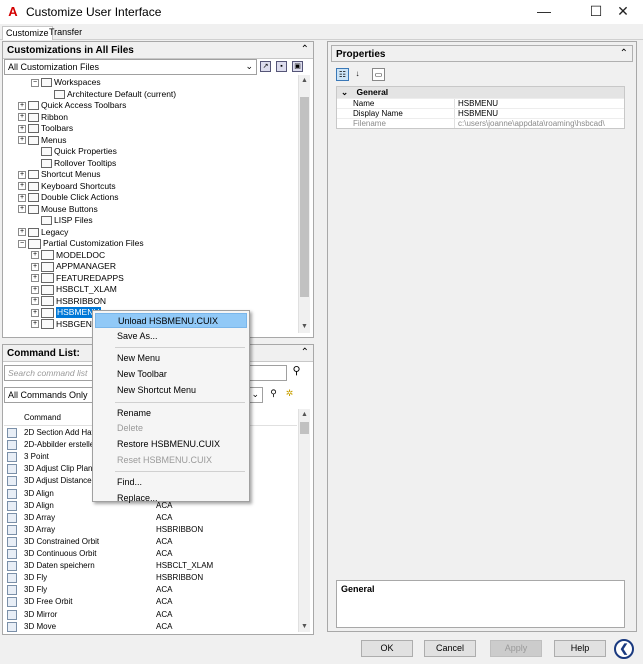 Image resolution: width=643 pixels, height=664 pixels. What do you see at coordinates (42, 140) in the screenshot?
I see `tree-item: + Menus` at bounding box center [42, 140].